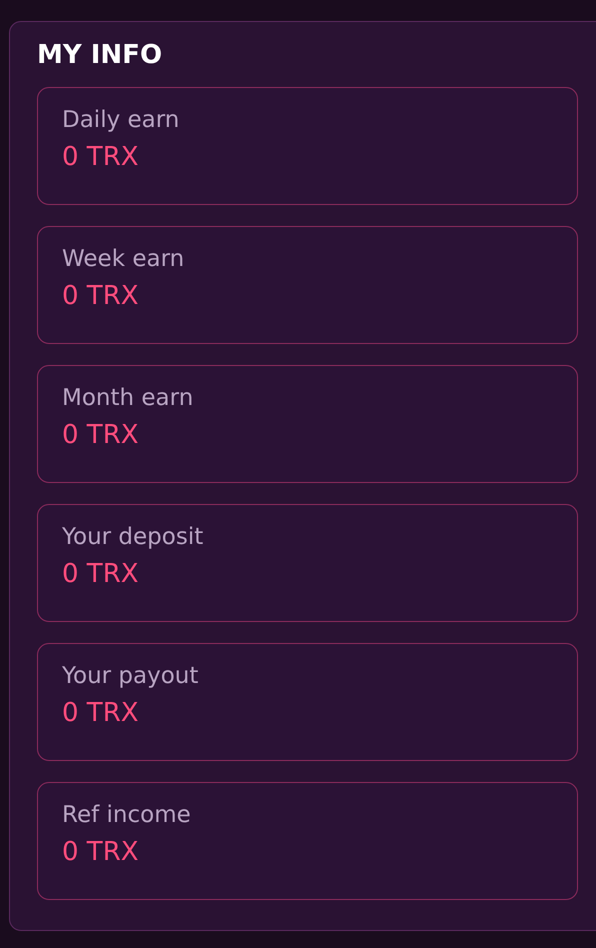 Image resolution: width=596 pixels, height=948 pixels. What do you see at coordinates (100, 55) in the screenshot?
I see `panel-title: MY INFO` at bounding box center [100, 55].